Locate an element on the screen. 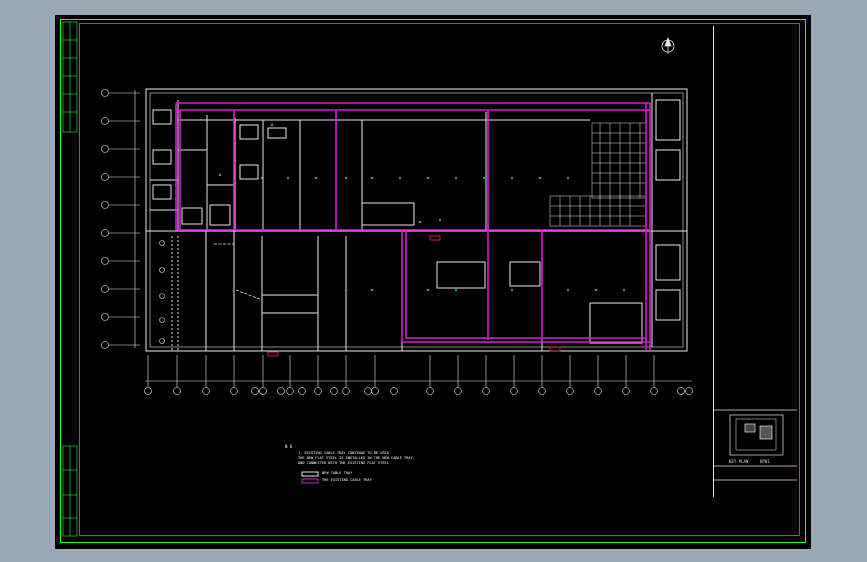 Image resolution: width=867 pixels, height=562 pixels. sheet-code: KP01 is located at coordinates (765, 461).